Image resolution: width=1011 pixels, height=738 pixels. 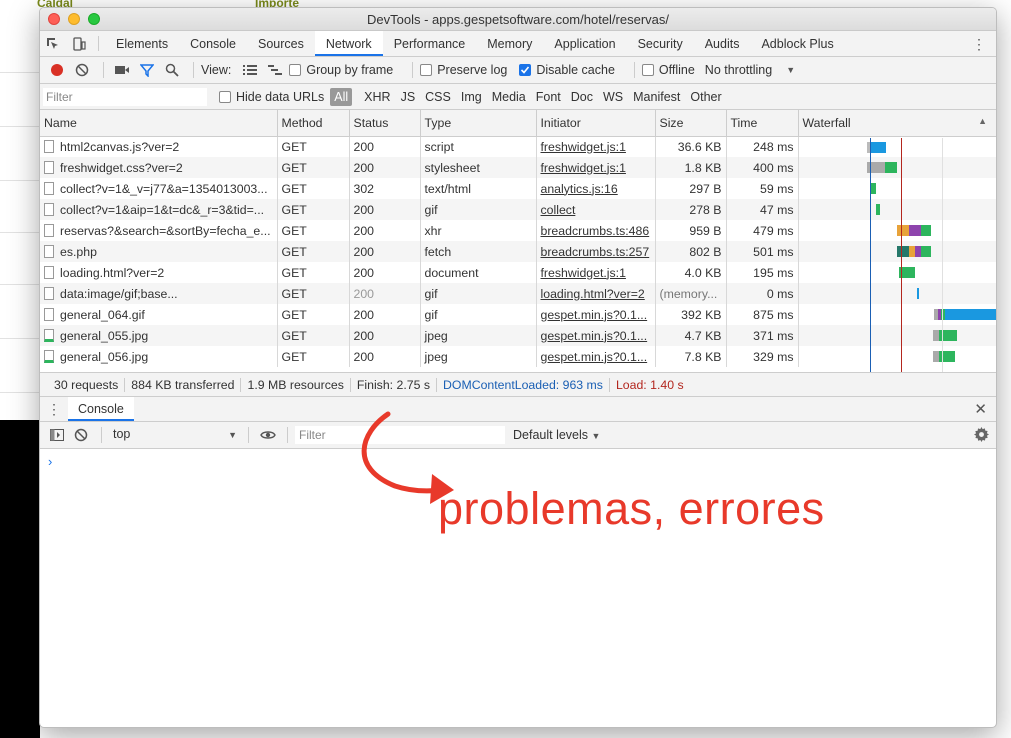 I want to click on cell-name: general_064.gif, so click(x=159, y=314).